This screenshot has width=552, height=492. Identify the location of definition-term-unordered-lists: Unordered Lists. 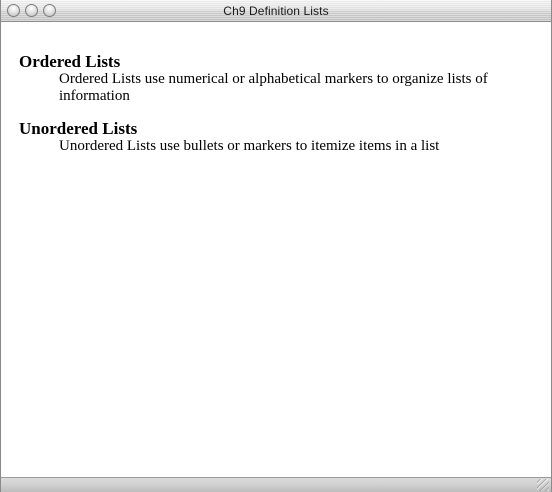
(78, 128).